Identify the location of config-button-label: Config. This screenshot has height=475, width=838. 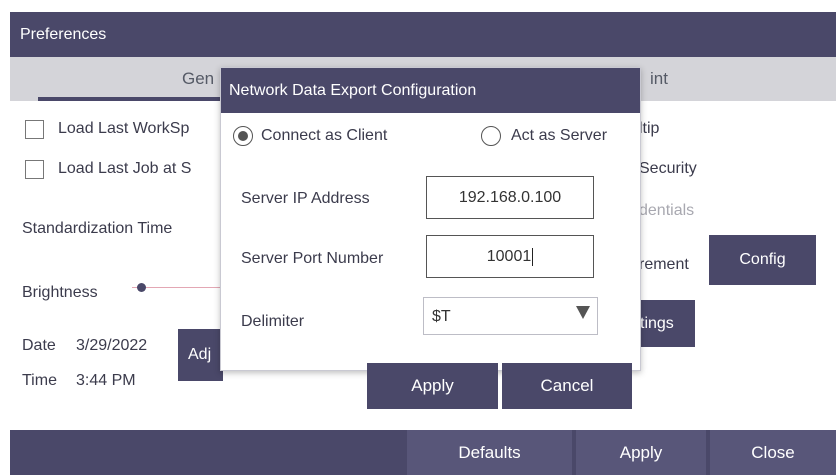
(762, 259).